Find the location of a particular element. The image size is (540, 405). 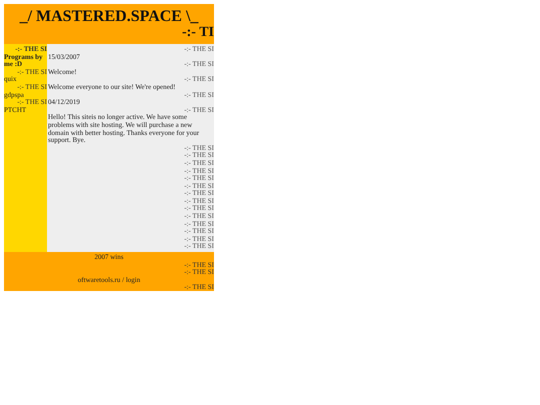

scrolling-heading: -:- TI is located at coordinates (198, 32).